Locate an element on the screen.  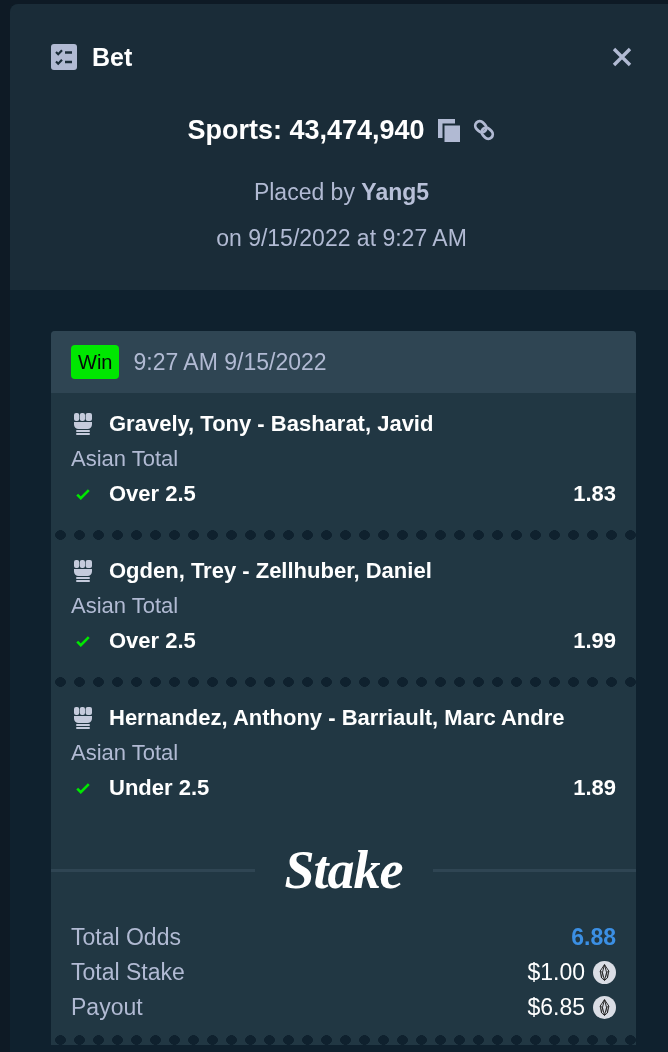
leg-odds: 1.83 is located at coordinates (594, 494).